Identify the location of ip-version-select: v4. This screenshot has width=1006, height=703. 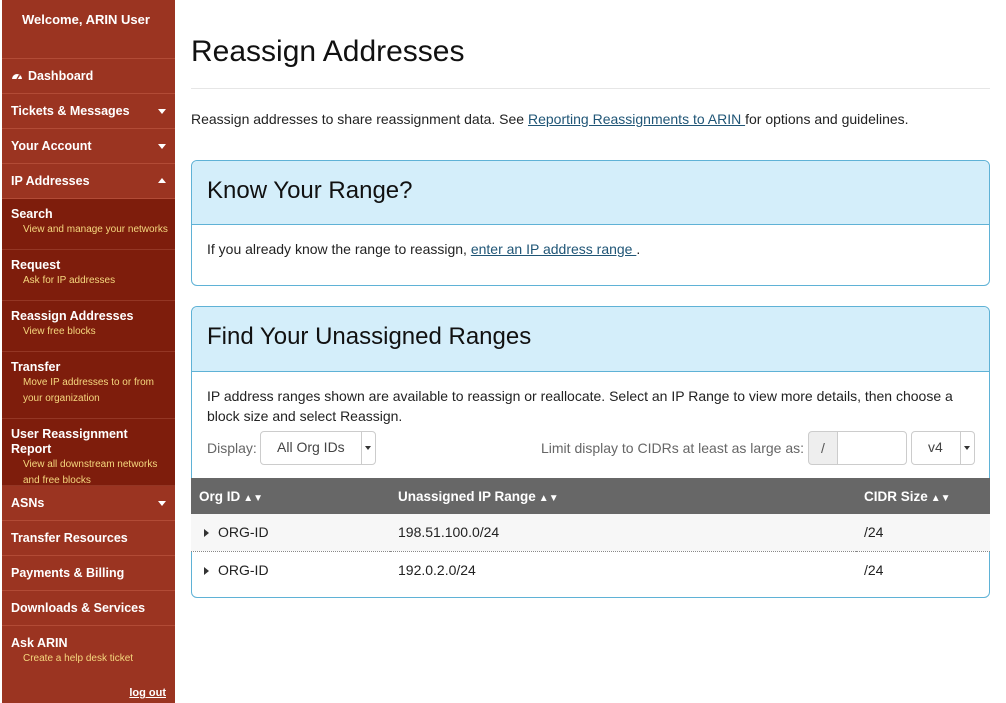
(943, 448).